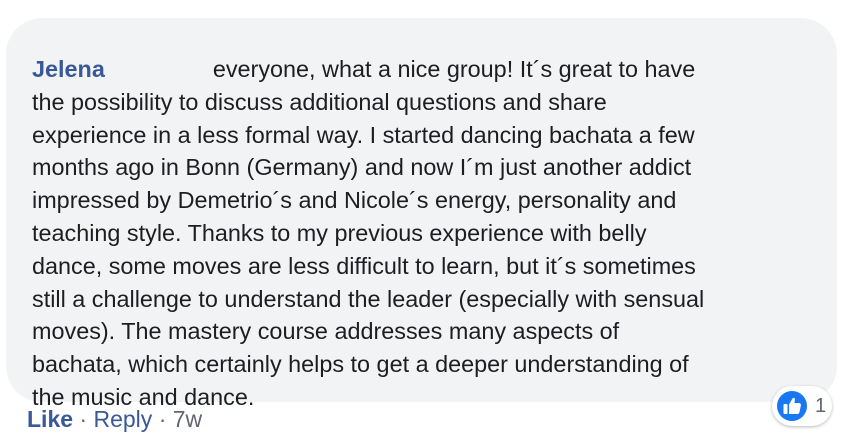 This screenshot has height=435, width=841. I want to click on reply-link: Reply, so click(122, 419).